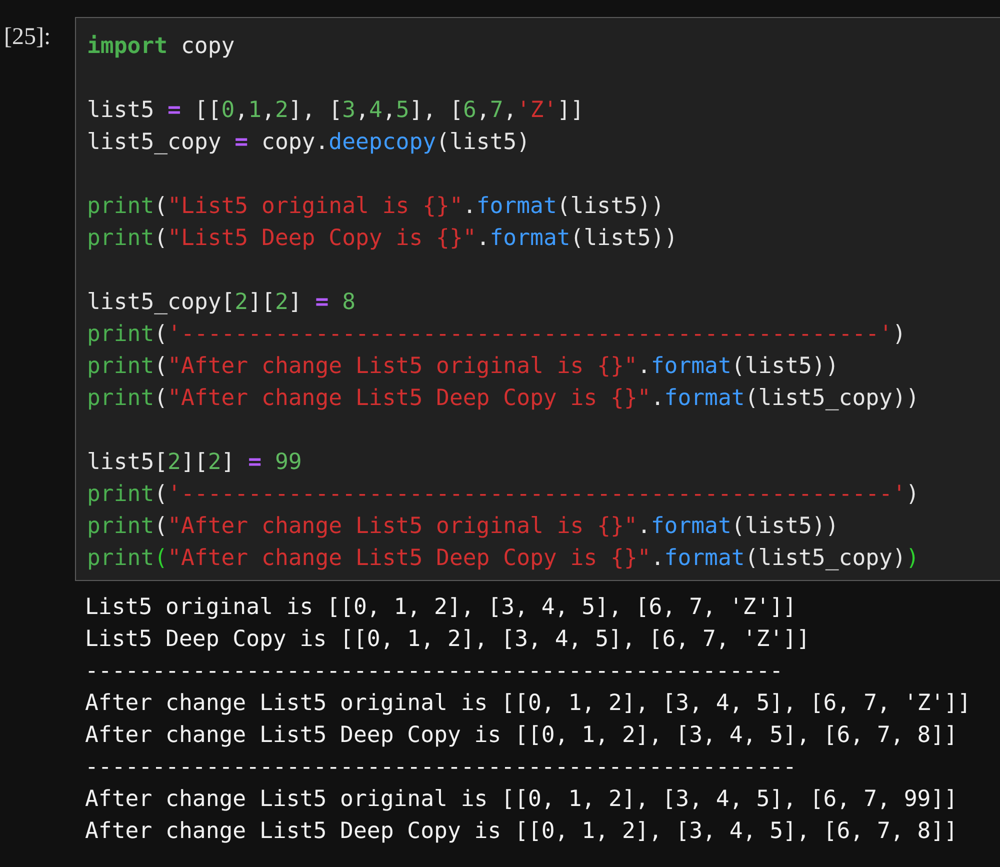 The image size is (1000, 867). I want to click on output-line: -----------------------------------------------------, so click(440, 767).